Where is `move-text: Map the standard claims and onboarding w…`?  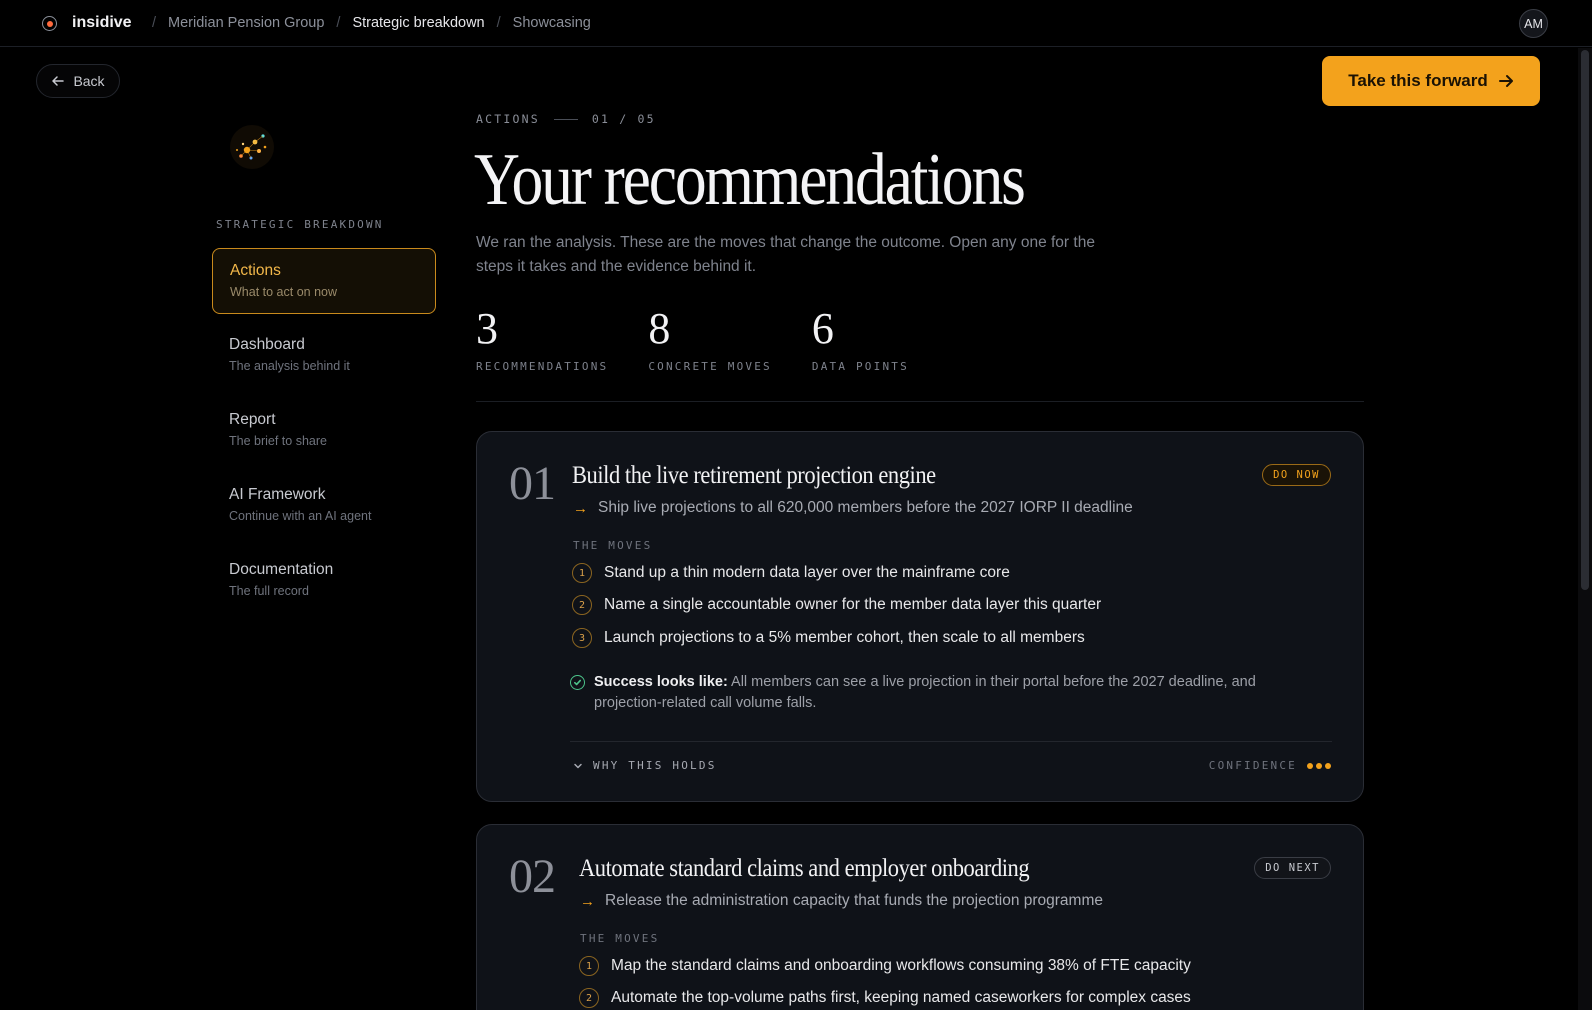
move-text: Map the standard claims and onboarding w… is located at coordinates (901, 965).